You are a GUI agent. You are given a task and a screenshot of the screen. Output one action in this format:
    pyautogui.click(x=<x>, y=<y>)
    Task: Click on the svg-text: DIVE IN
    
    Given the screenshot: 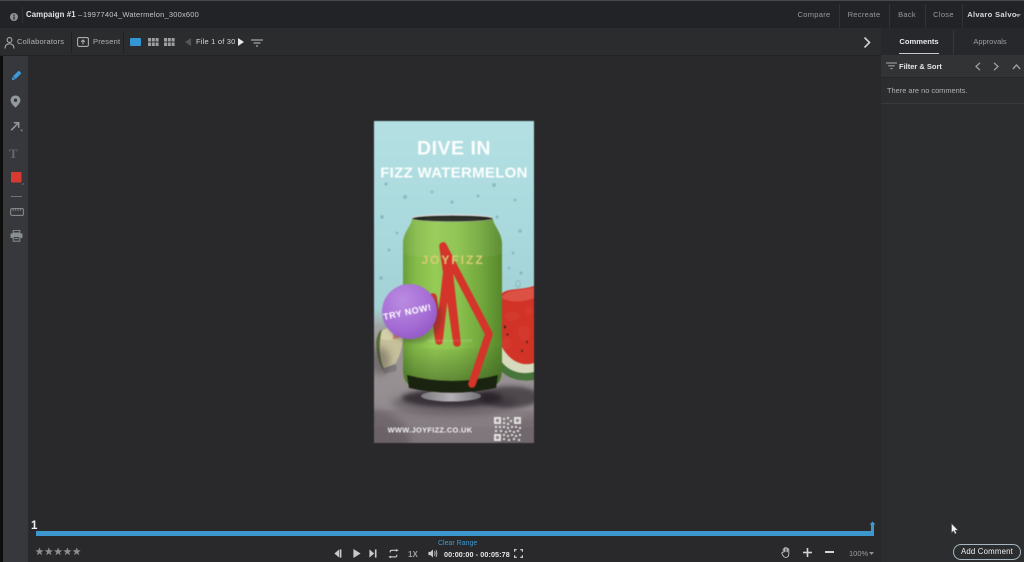 What is the action you would take?
    pyautogui.click(x=454, y=149)
    